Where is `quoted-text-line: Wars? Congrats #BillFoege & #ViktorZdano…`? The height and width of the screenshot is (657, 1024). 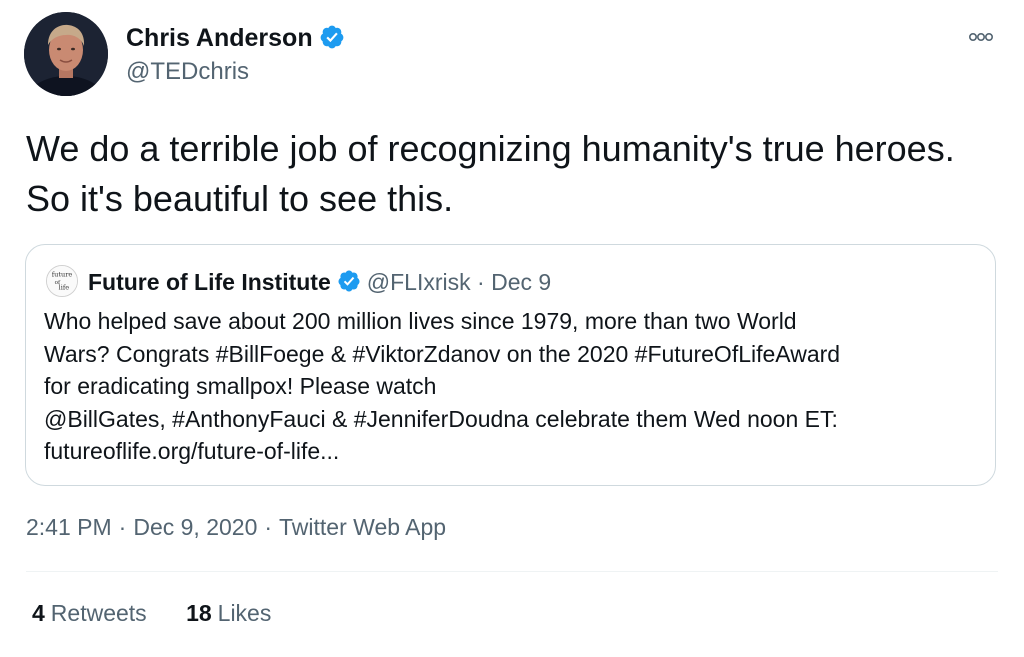
quoted-text-line: Wars? Congrats #BillFoege & #ViktorZdano… is located at coordinates (442, 353).